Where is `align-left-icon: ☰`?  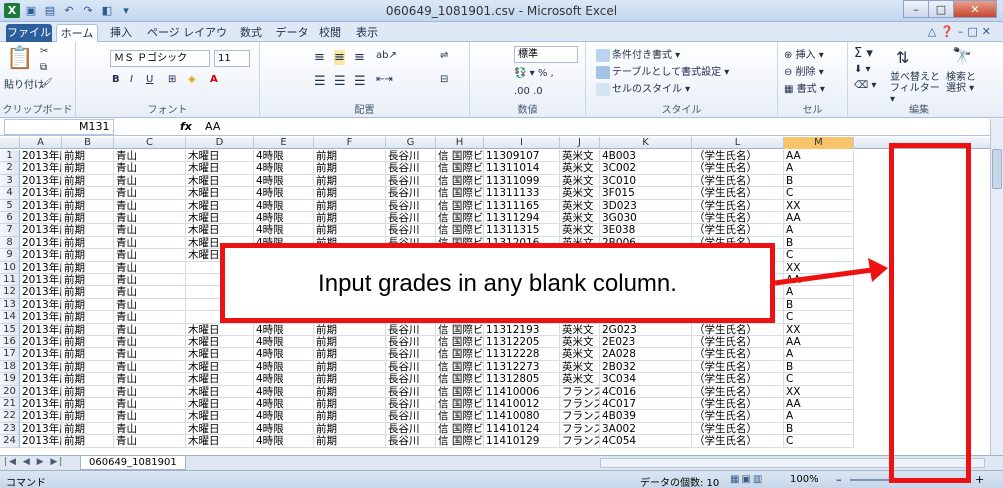
align-left-icon: ☰ is located at coordinates (320, 81).